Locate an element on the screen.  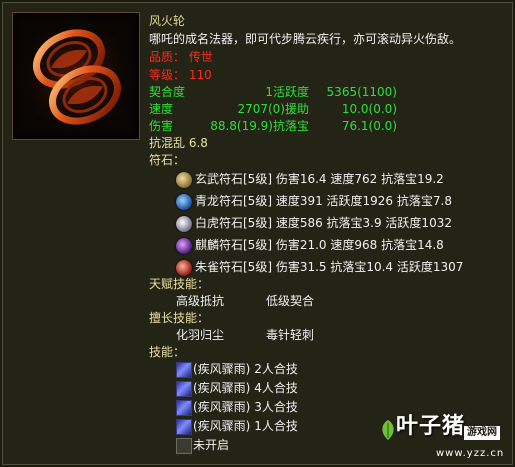
stat-row-1: 契合度 1活跃度 5365(1100) is located at coordinates (273, 92).